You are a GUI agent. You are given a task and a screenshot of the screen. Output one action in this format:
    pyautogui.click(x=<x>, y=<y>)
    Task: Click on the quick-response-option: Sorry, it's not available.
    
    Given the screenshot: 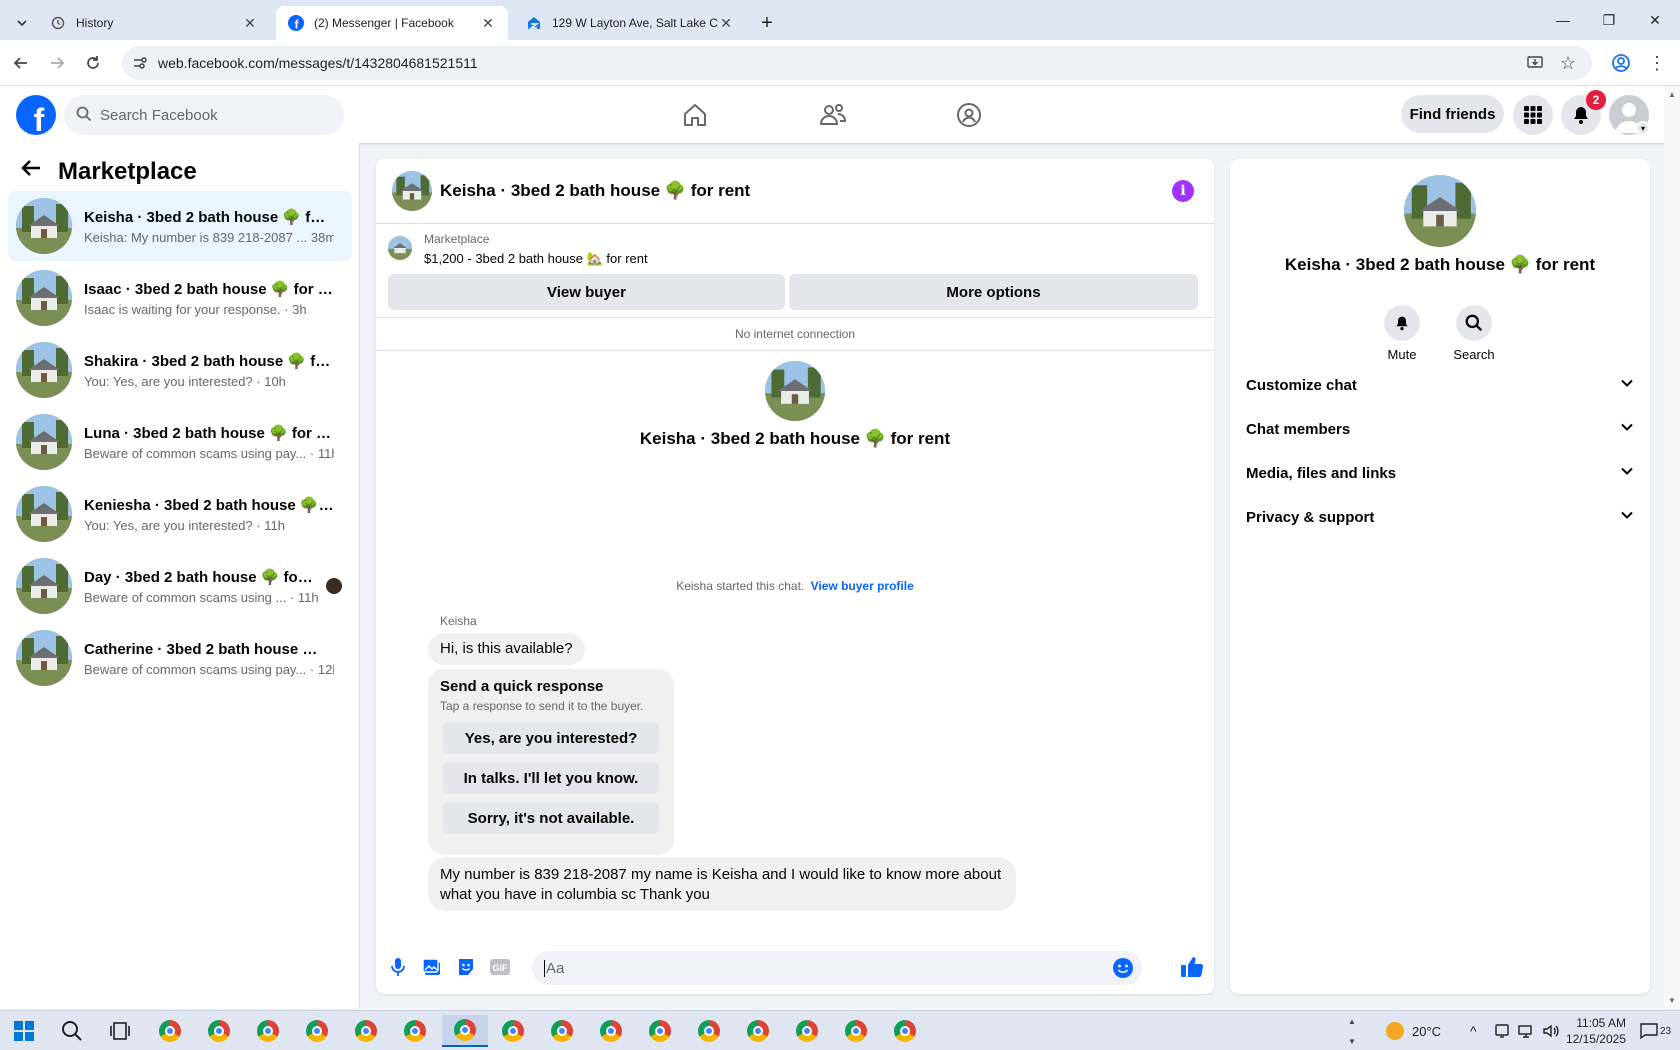 What is the action you would take?
    pyautogui.click(x=551, y=818)
    